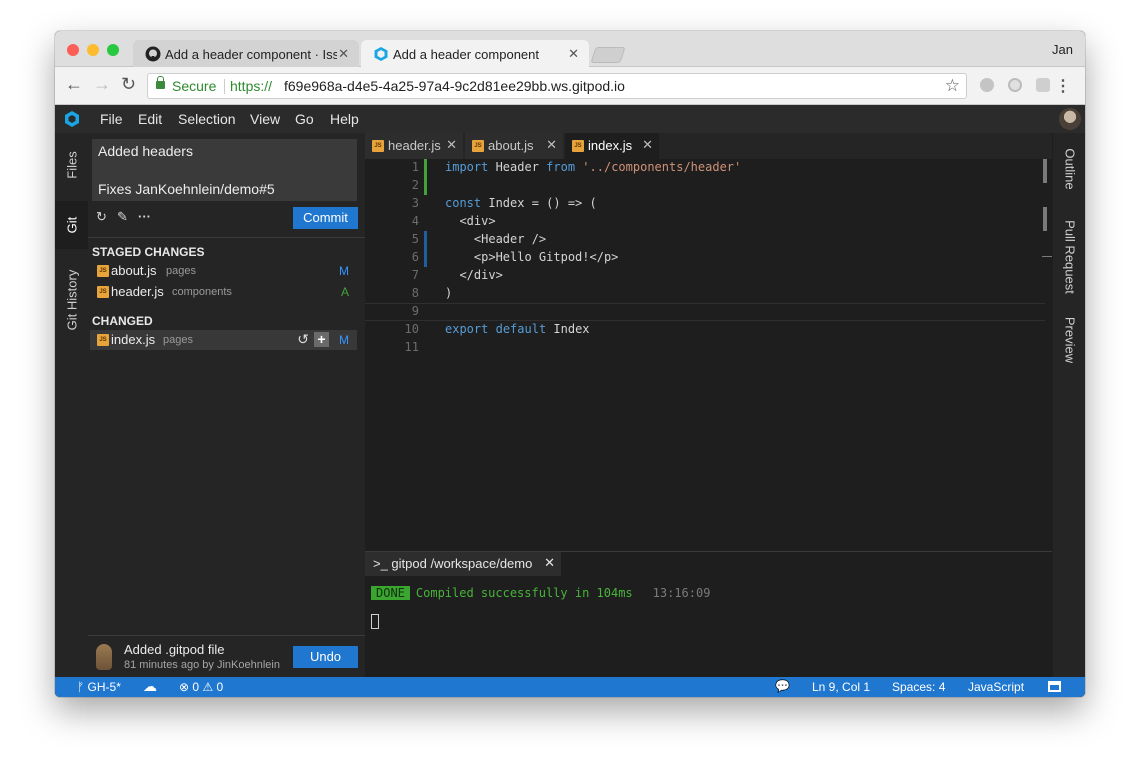  What do you see at coordinates (1069, 257) in the screenshot?
I see `tab-pull-request: Pull Request` at bounding box center [1069, 257].